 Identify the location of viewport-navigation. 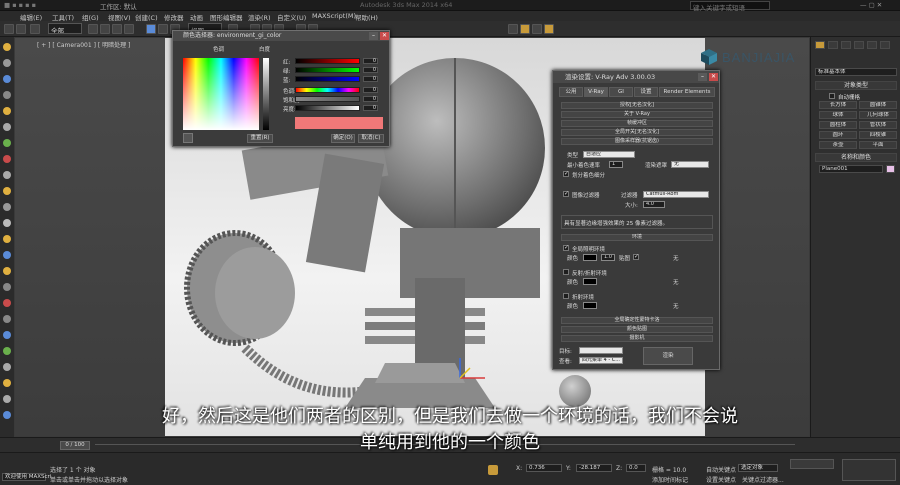
(869, 470).